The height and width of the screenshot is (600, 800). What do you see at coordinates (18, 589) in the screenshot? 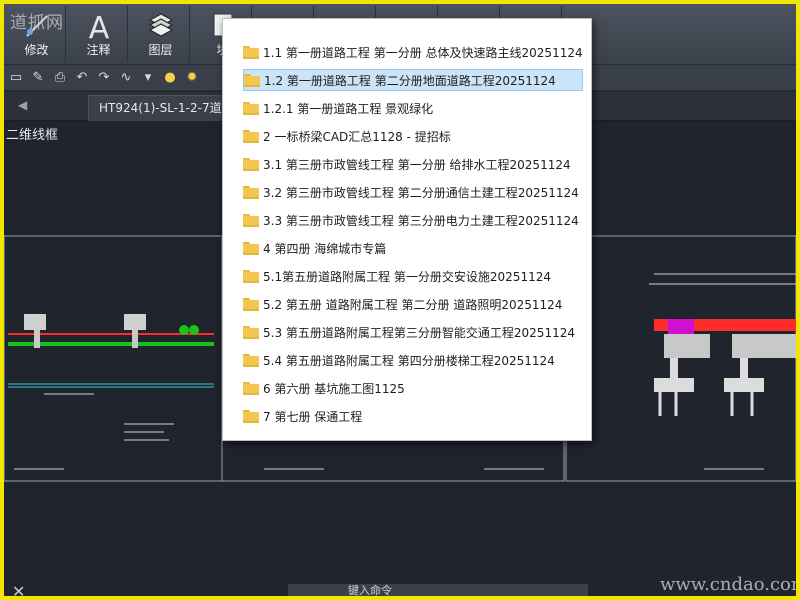
I see `close-icon: ✕` at bounding box center [18, 589].